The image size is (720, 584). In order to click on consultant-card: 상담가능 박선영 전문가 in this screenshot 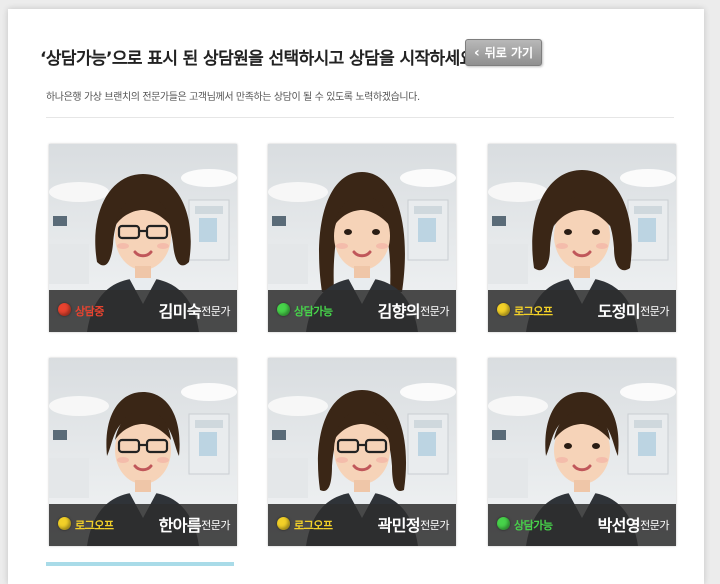, I will do `click(582, 452)`.